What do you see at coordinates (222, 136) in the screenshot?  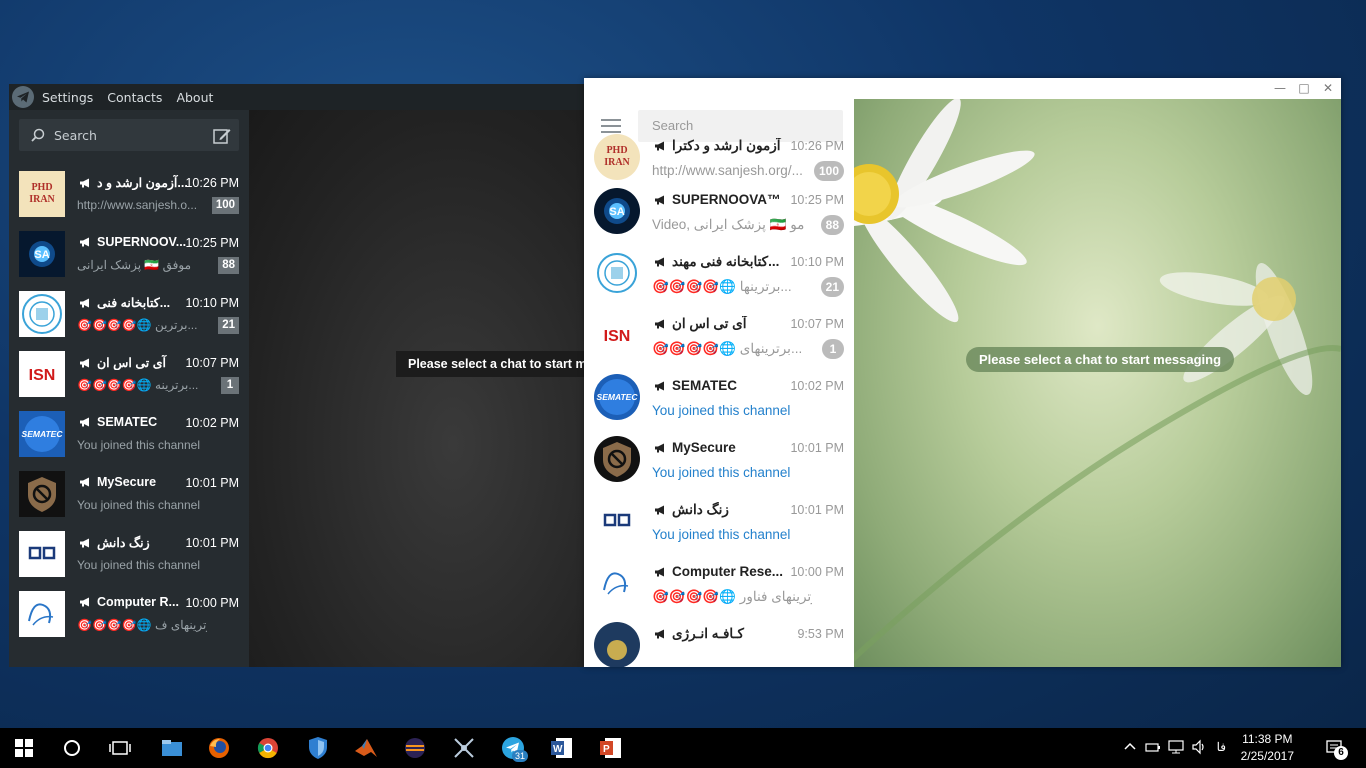 I see `compose-icon` at bounding box center [222, 136].